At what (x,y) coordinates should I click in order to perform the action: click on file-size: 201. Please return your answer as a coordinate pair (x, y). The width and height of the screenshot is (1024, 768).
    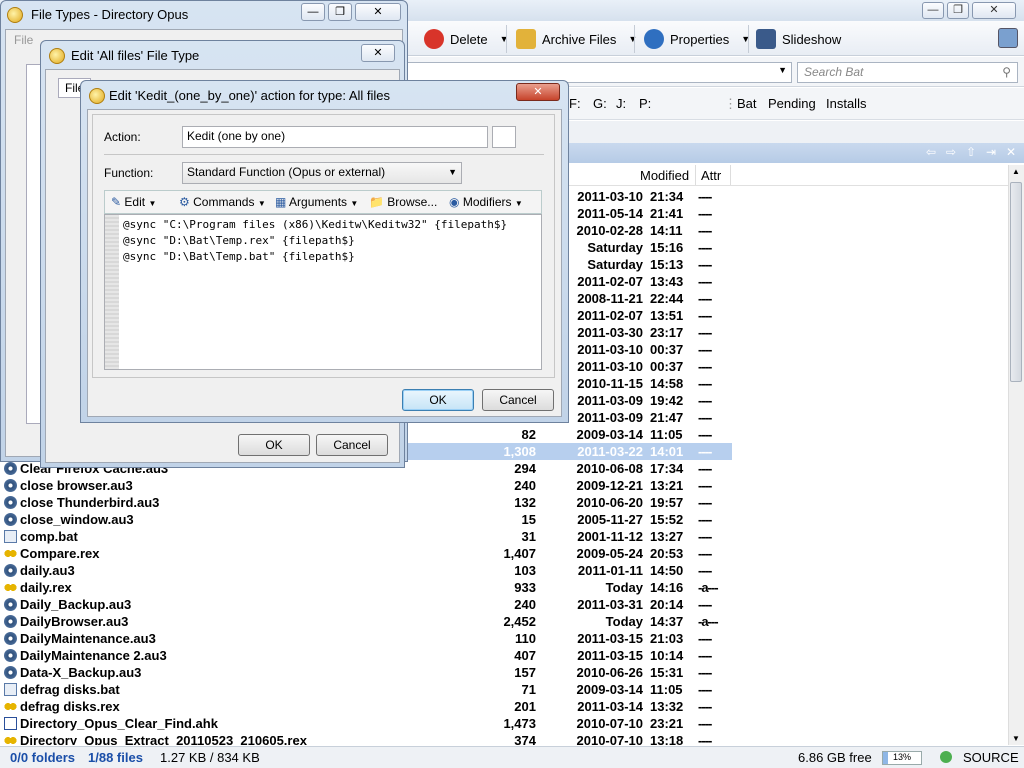
    Looking at the image, I should click on (525, 706).